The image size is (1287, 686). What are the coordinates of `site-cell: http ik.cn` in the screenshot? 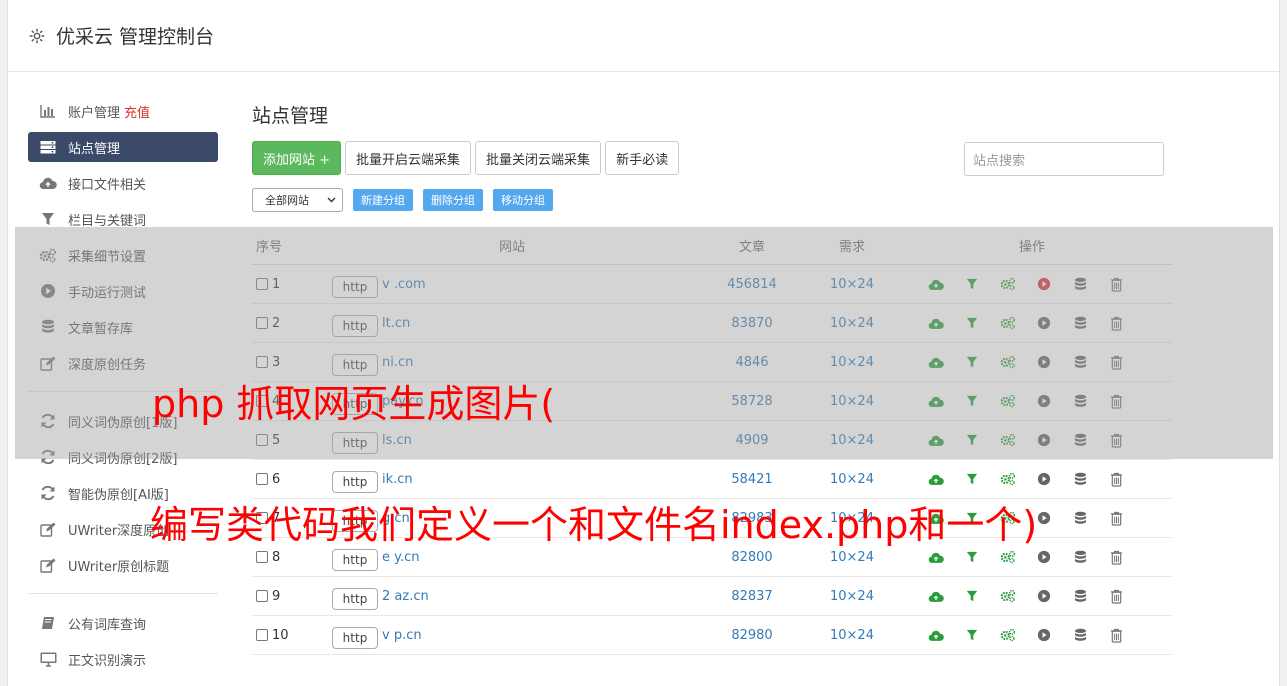 It's located at (512, 479).